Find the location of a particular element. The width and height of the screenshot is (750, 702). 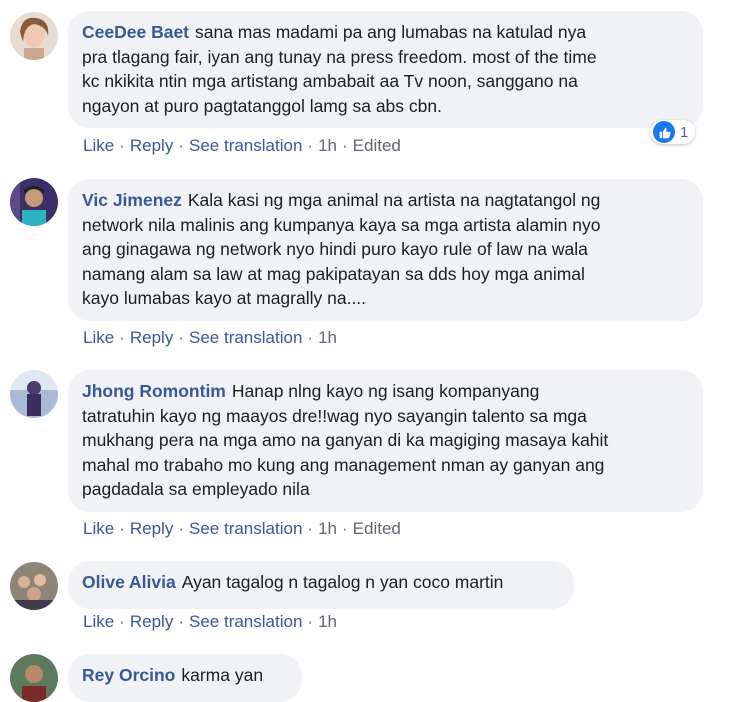

comment-author: Jhong Romontim is located at coordinates (154, 391).